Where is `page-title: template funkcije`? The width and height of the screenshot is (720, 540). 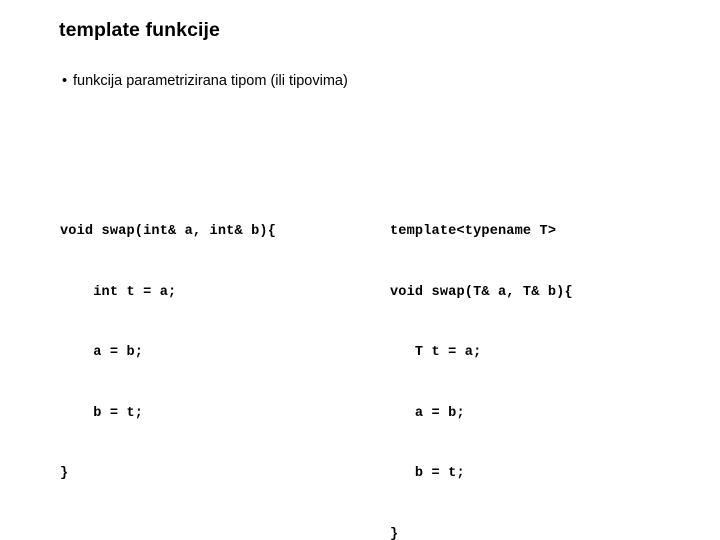 page-title: template funkcije is located at coordinates (139, 30).